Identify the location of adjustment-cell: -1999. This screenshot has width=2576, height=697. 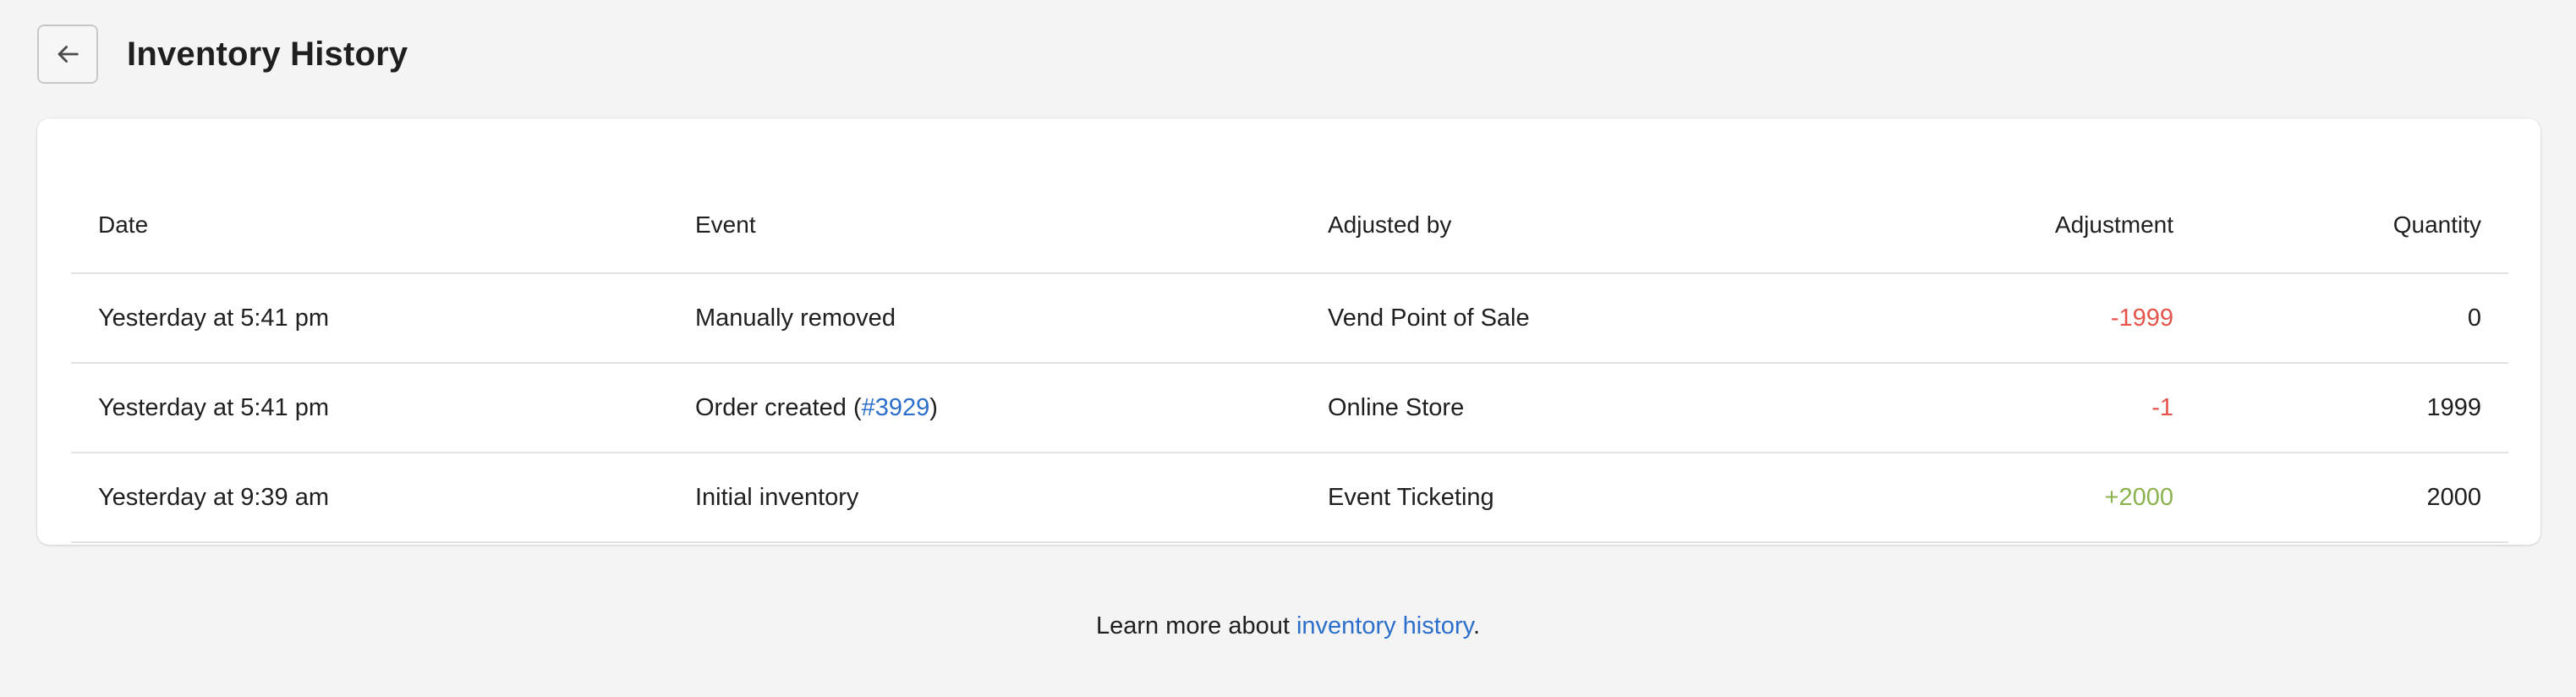
(2141, 318).